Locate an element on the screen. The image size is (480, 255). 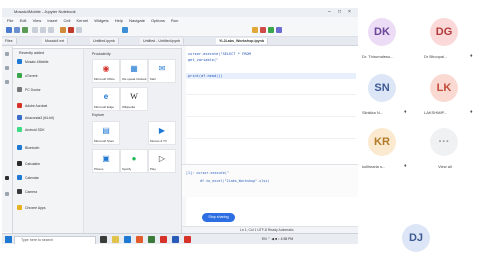
tile-spotify: ● Spotify is located at coordinates (134, 161).